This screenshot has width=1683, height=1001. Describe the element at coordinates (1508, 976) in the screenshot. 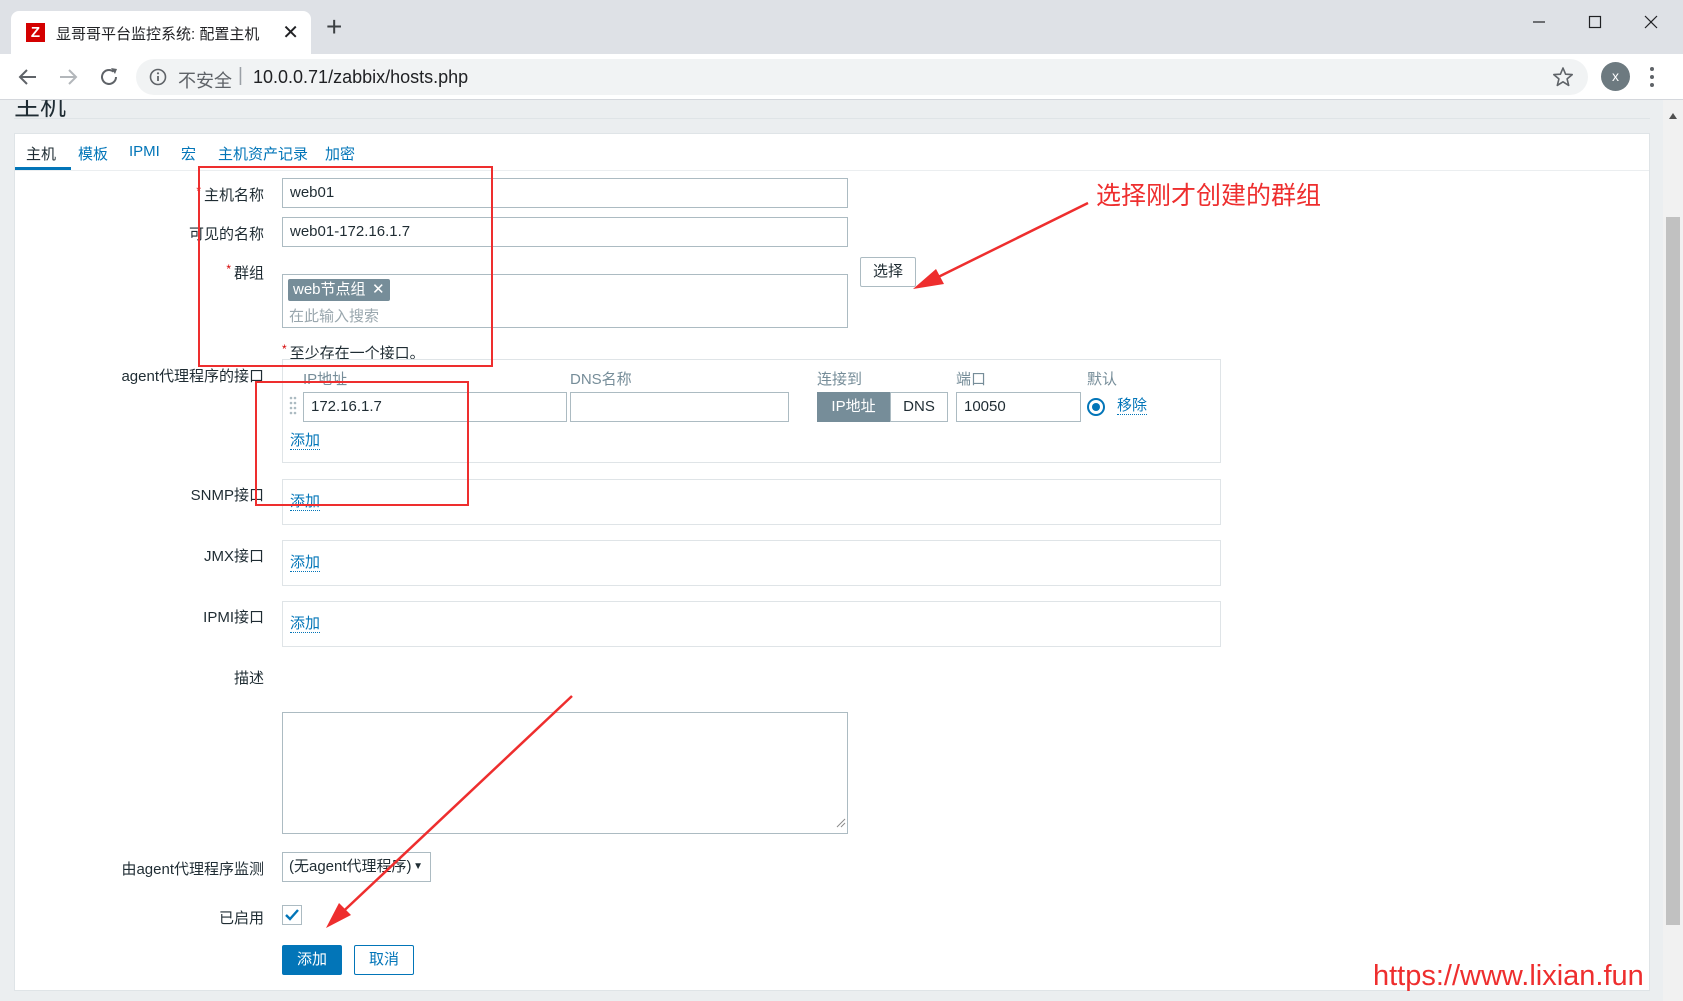

I see `watermark-text: https://www.lixian.fun` at that location.